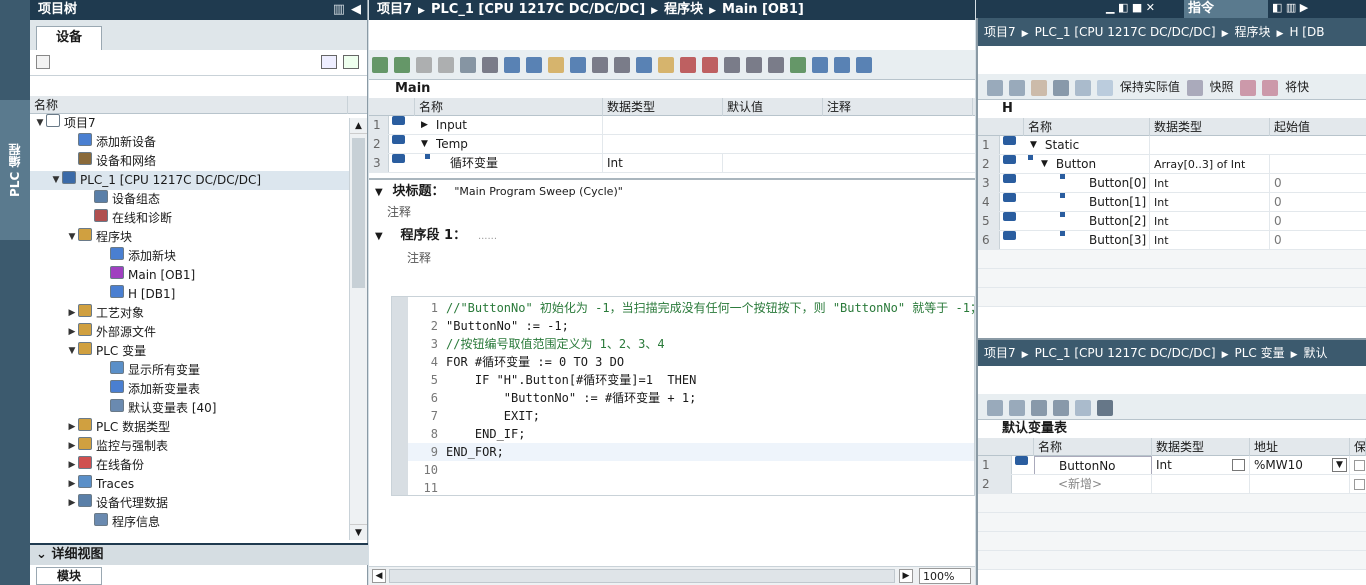 This screenshot has height=585, width=1366. I want to click on interface-name: Temp, so click(452, 144).